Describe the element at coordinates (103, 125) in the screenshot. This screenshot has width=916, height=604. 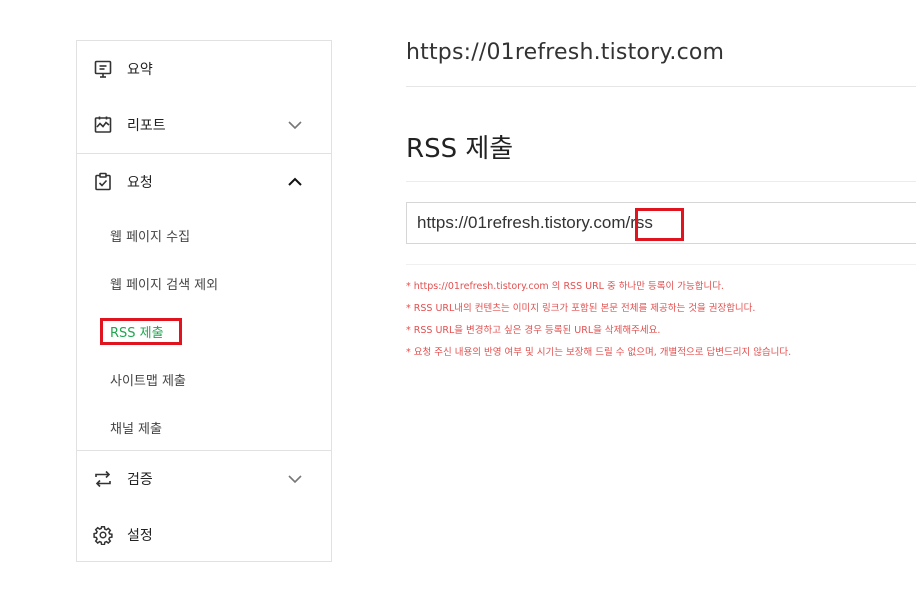
I see `report-icon` at that location.